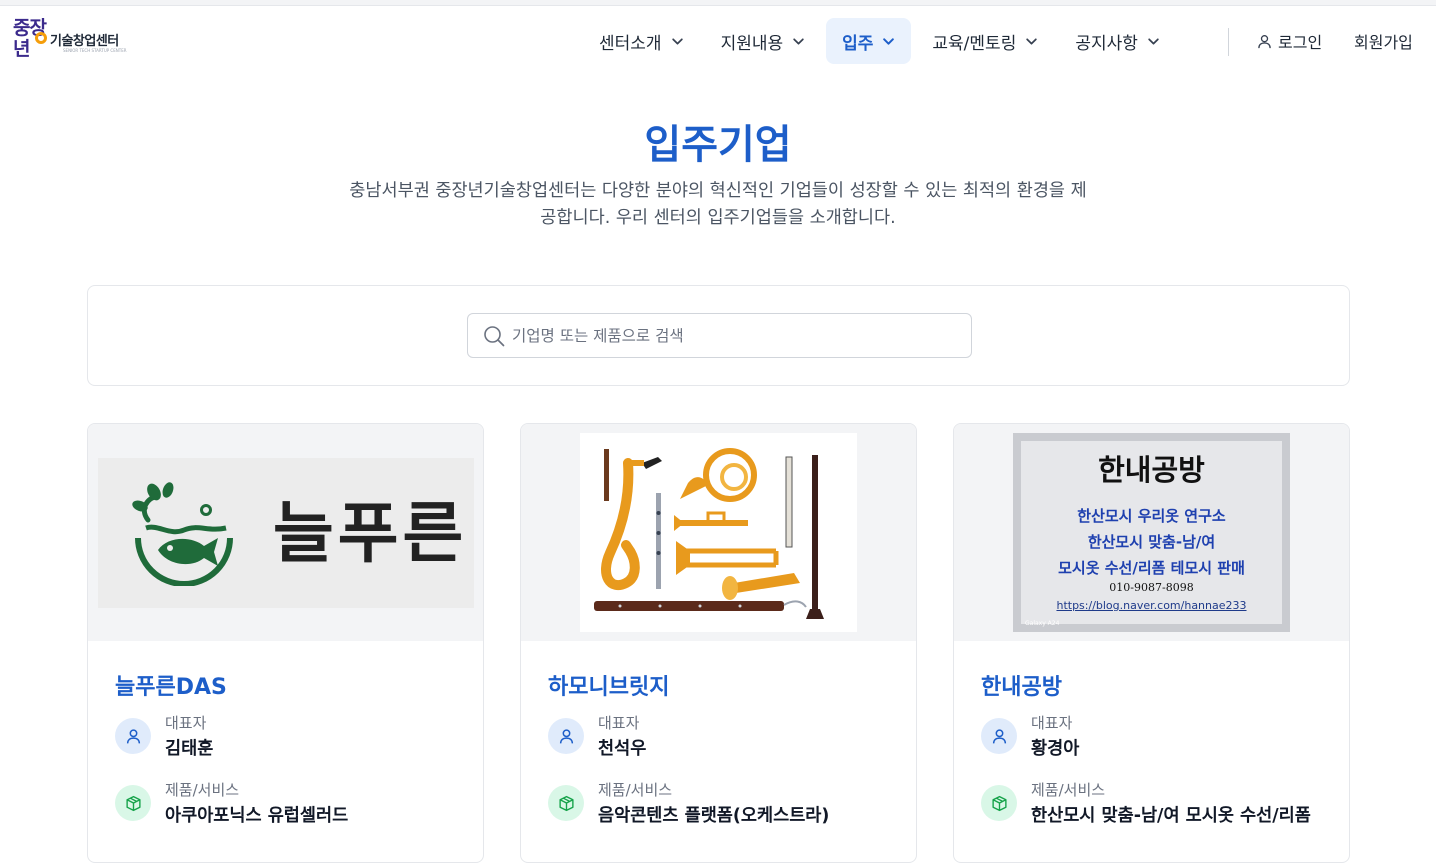  Describe the element at coordinates (1151, 470) in the screenshot. I see `sign-title: 한내공방` at that location.